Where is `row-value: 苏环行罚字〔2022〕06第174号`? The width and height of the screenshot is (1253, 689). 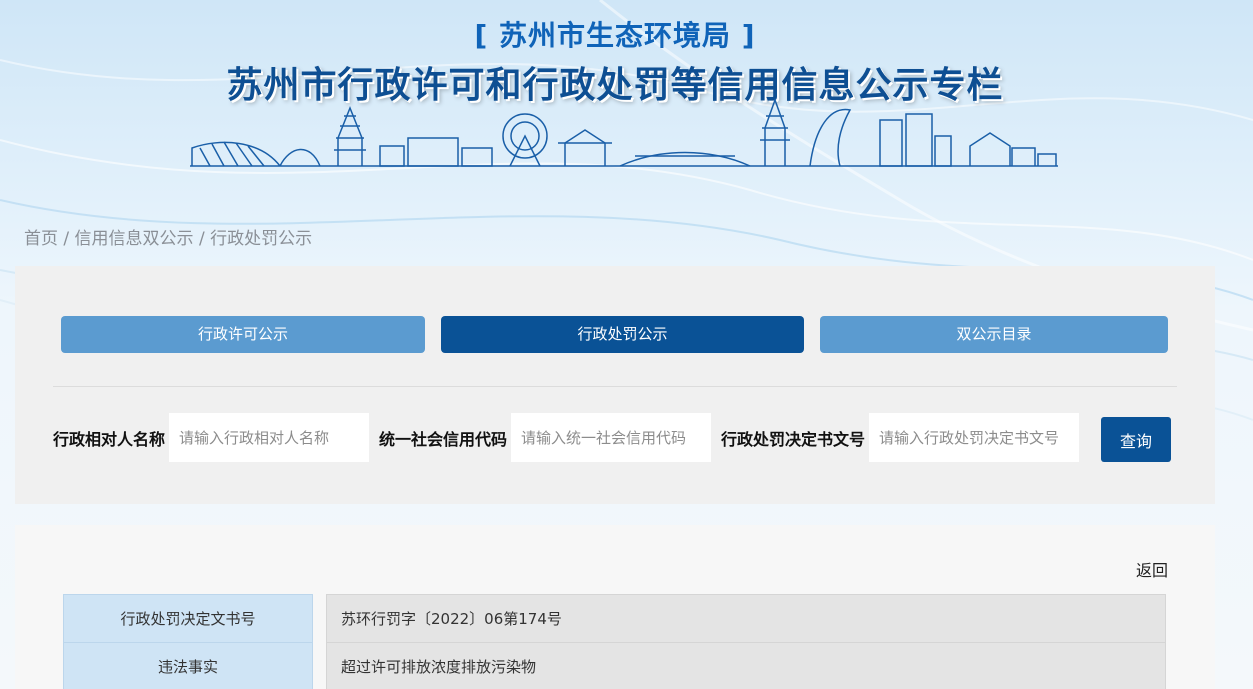 row-value: 苏环行罚字〔2022〕06第174号 is located at coordinates (746, 618).